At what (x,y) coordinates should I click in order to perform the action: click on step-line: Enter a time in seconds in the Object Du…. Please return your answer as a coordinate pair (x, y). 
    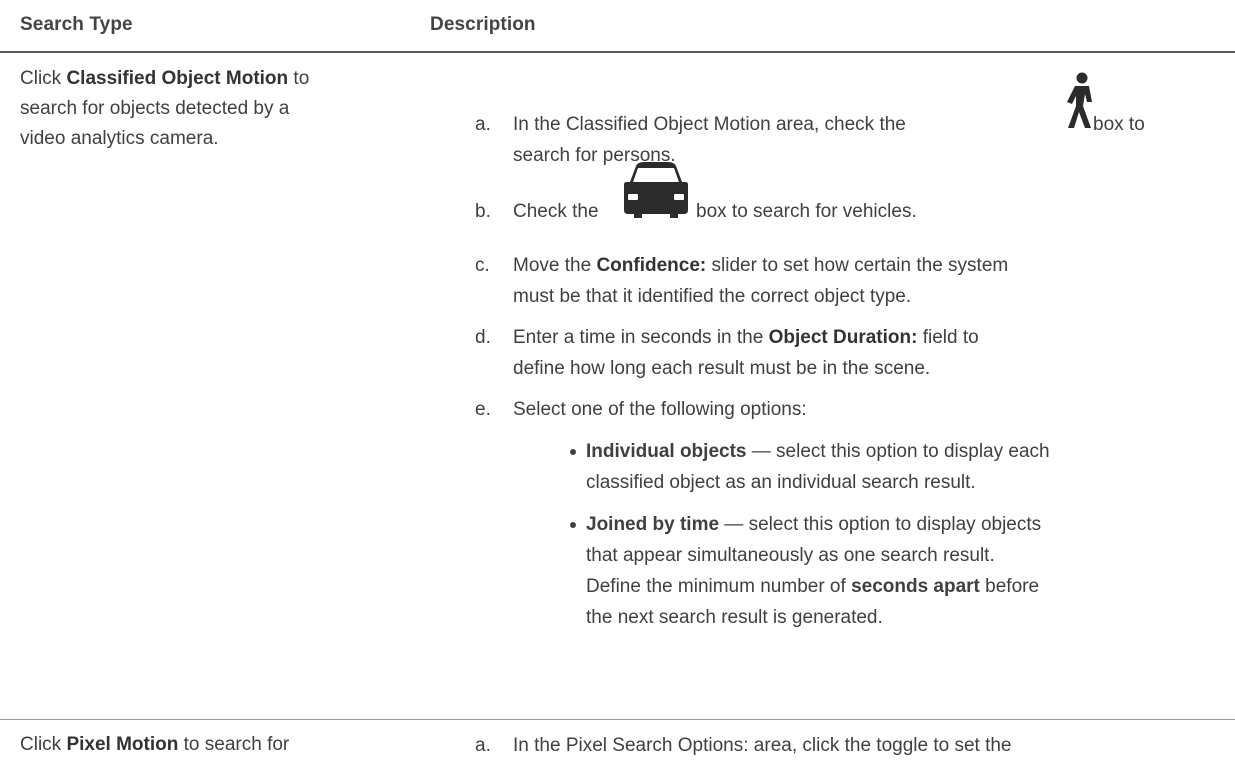
    Looking at the image, I should click on (864, 337).